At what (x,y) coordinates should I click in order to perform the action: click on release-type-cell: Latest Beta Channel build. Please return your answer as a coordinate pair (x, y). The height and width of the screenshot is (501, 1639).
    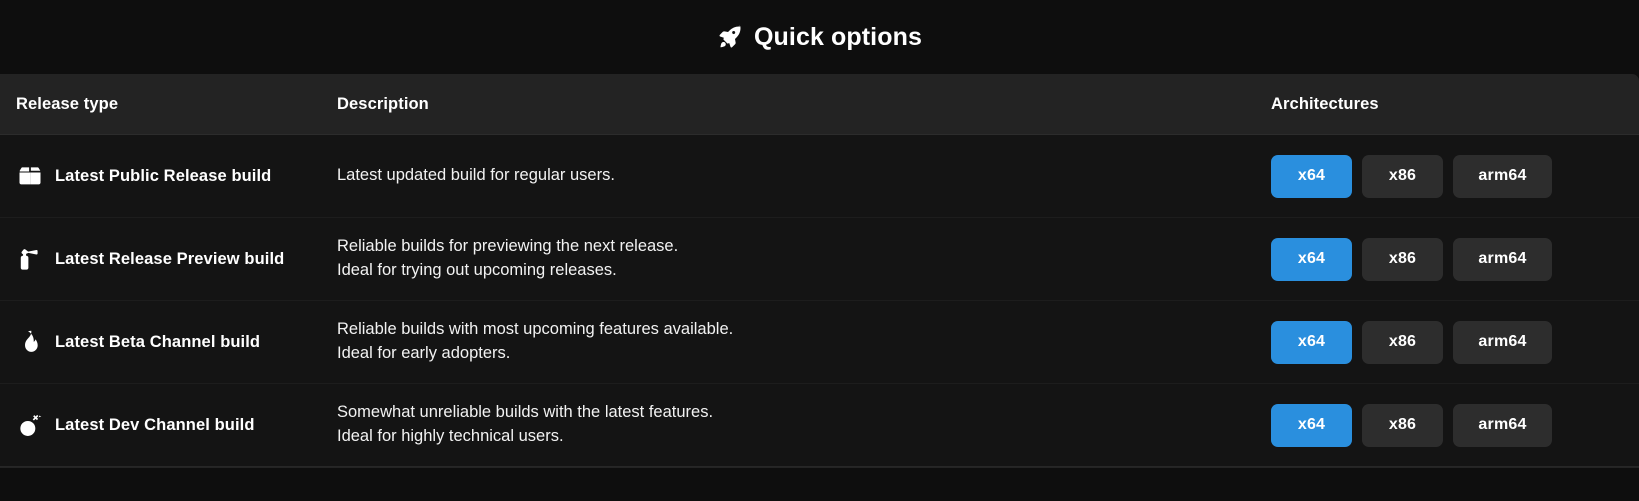
    Looking at the image, I should click on (164, 342).